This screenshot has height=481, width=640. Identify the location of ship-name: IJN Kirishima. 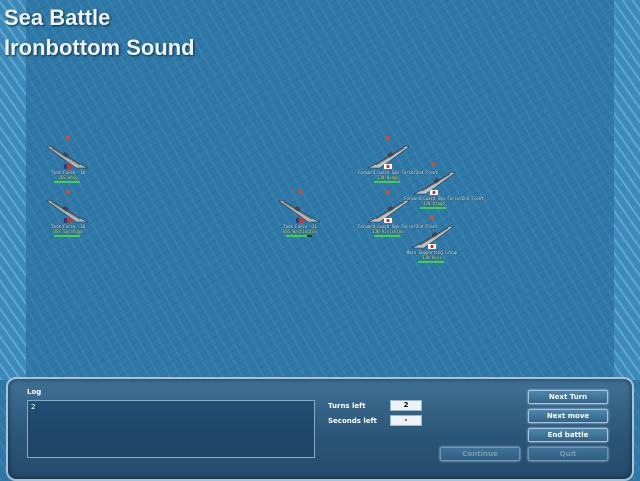
(388, 231).